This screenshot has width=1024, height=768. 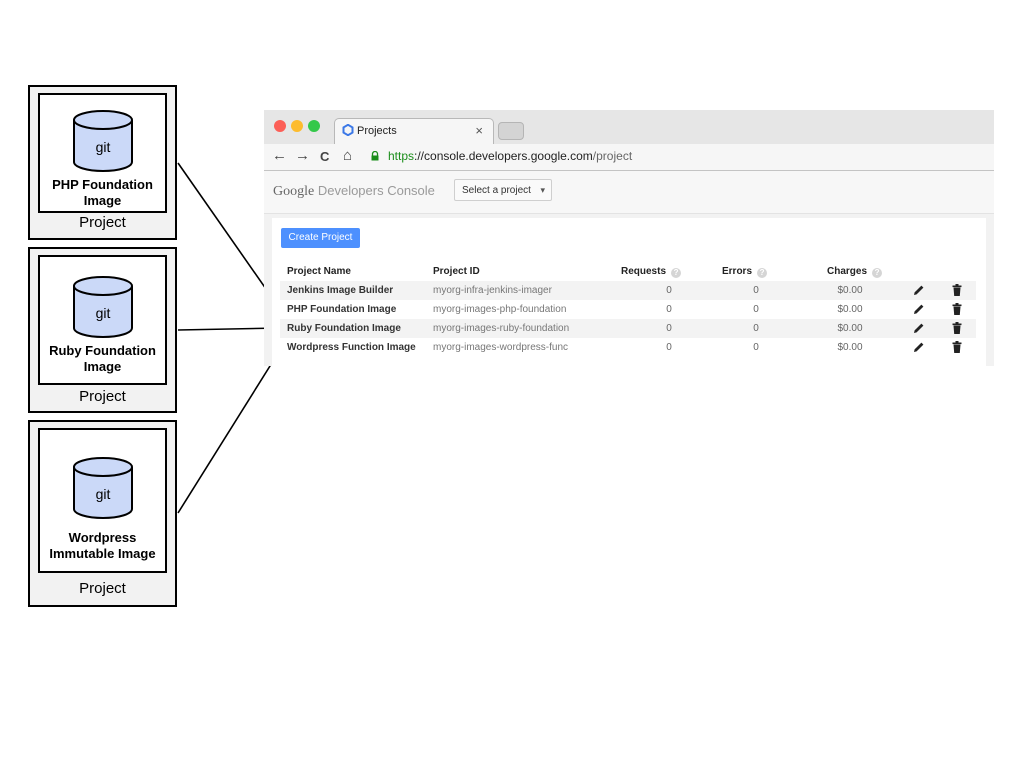 I want to click on close-window-button, so click(x=280, y=126).